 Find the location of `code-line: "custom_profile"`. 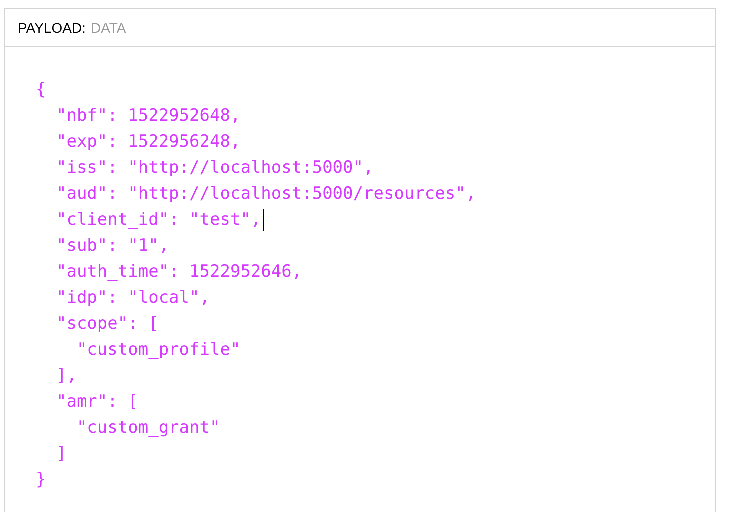

code-line: "custom_profile" is located at coordinates (158, 350).